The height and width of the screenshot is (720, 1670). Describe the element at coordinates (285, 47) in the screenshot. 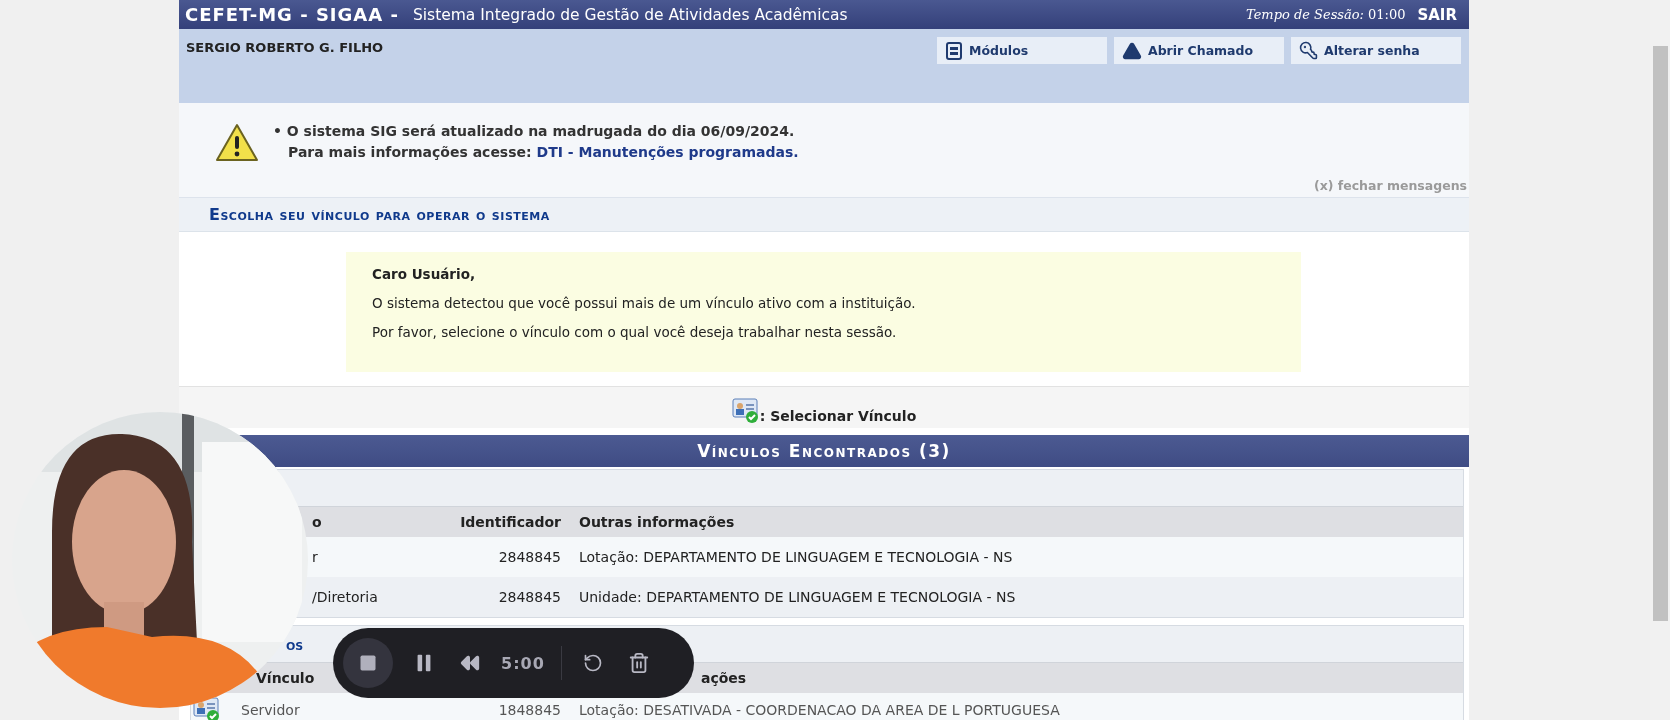

I see `user-name: SERGIO ROBERTO G. FILHO` at that location.